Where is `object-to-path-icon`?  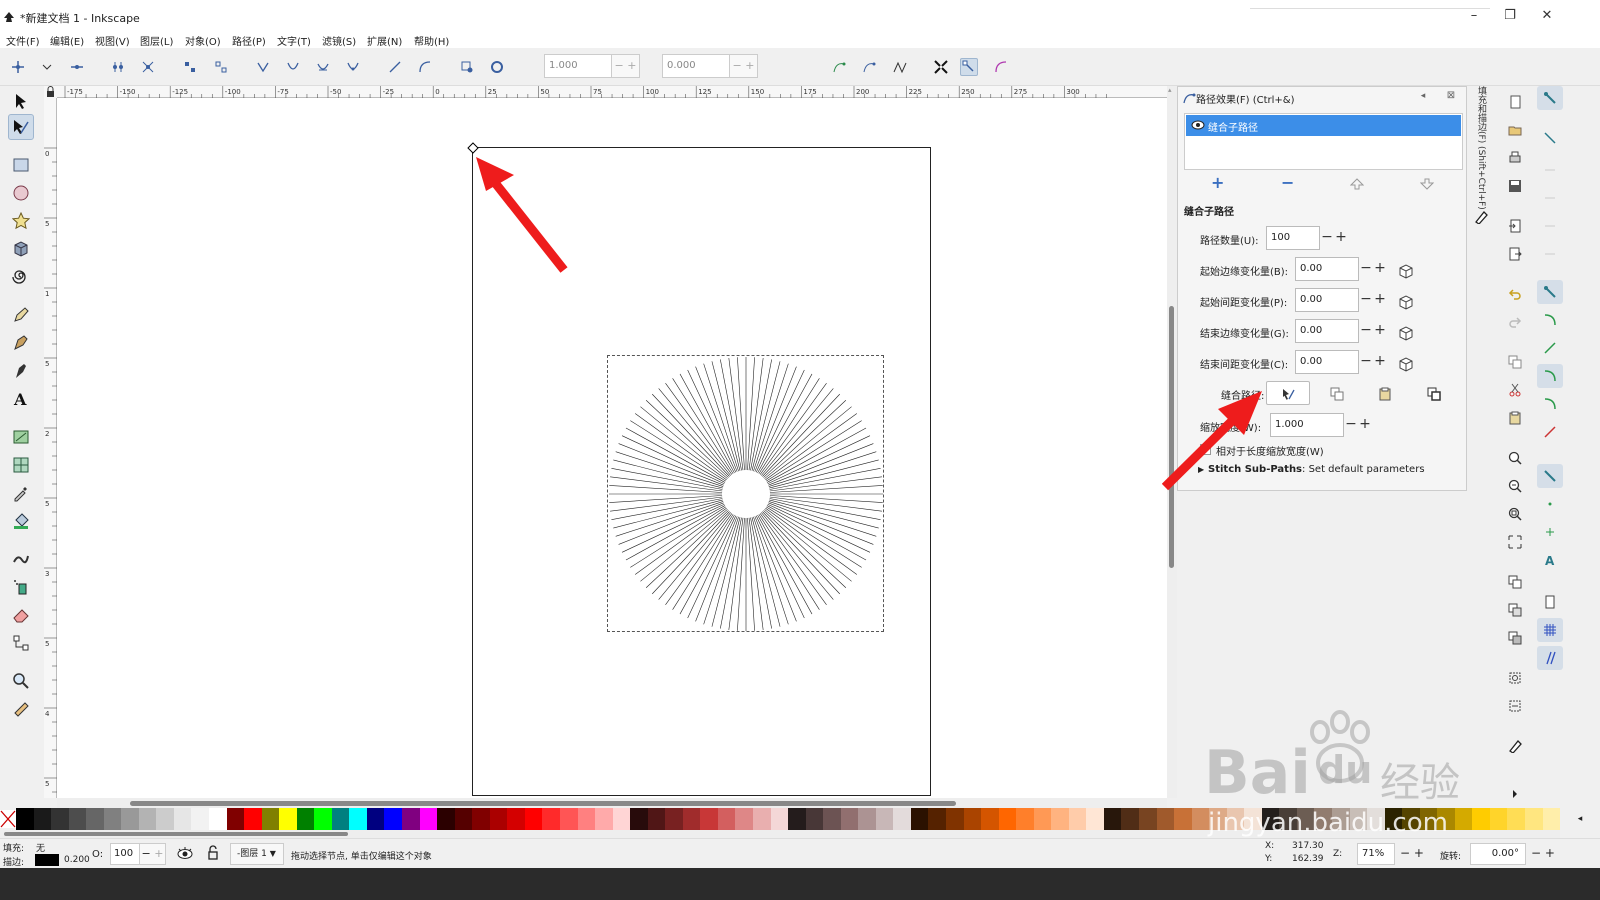 object-to-path-icon is located at coordinates (467, 67).